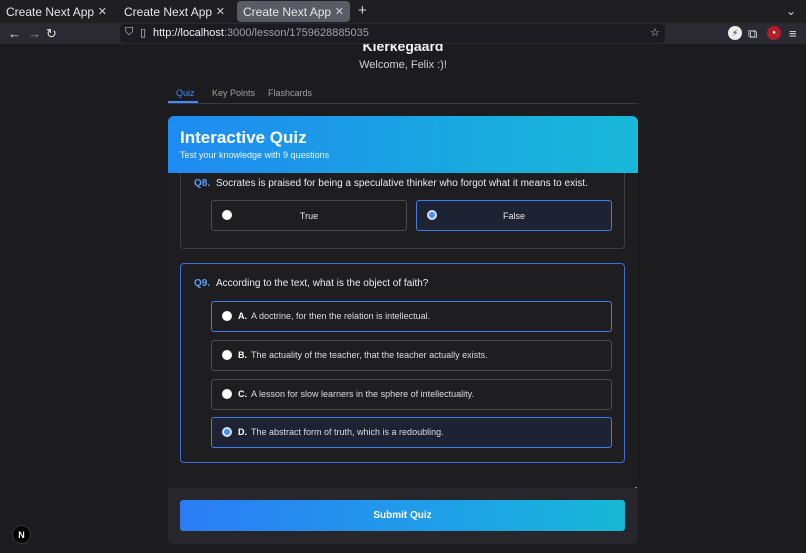 The image size is (806, 553). Describe the element at coordinates (14, 33) in the screenshot. I see `back-icon: ←` at that location.